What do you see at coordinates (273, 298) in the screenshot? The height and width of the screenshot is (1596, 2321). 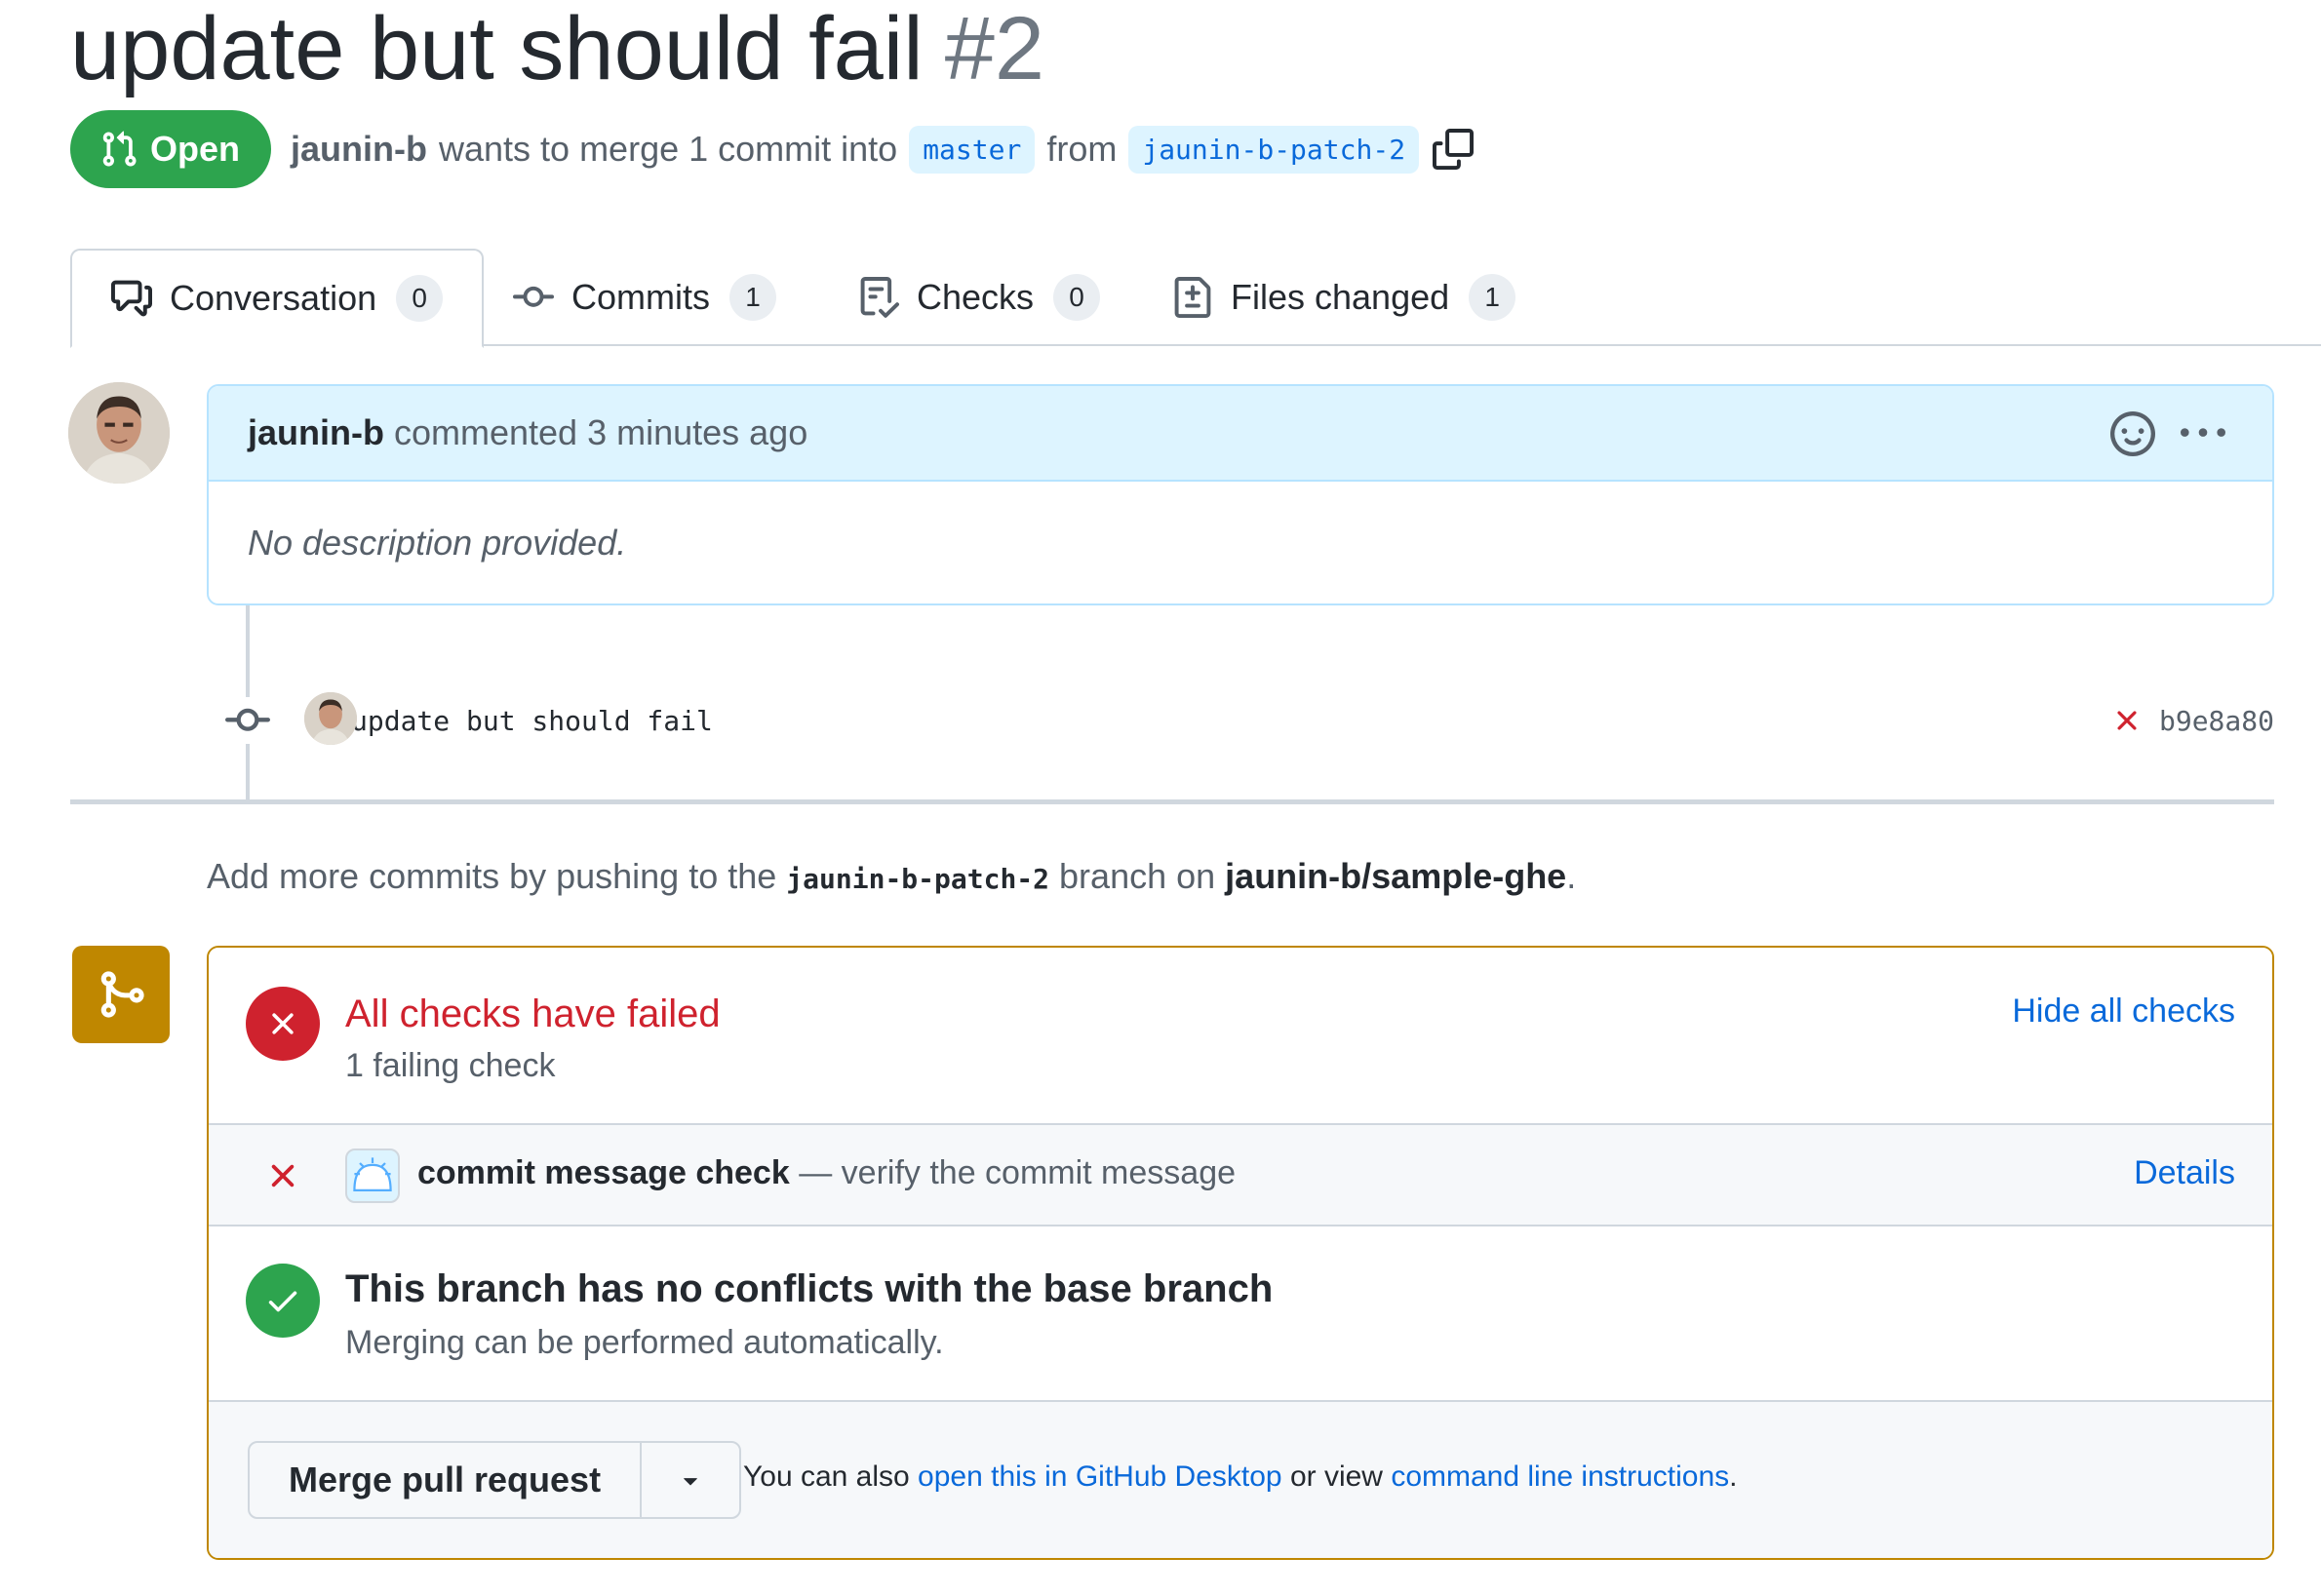 I see `tab-conversation-label: Conversation` at bounding box center [273, 298].